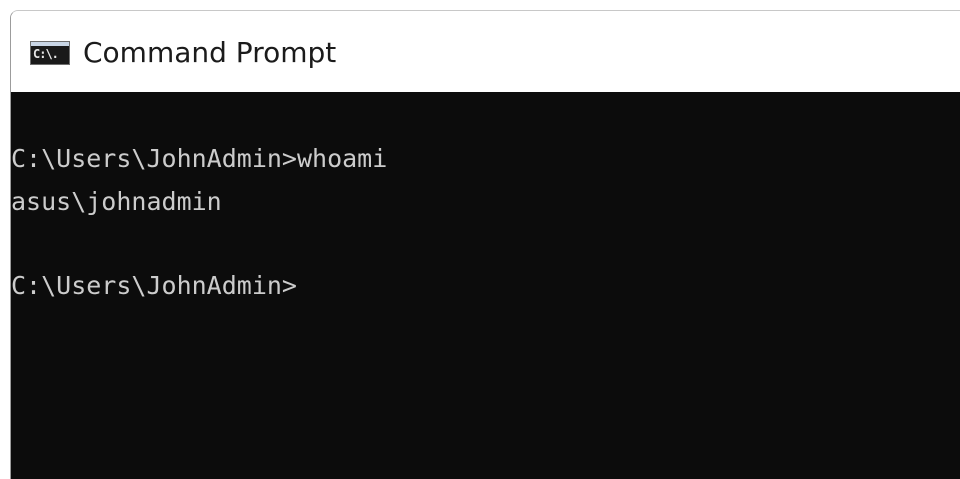  Describe the element at coordinates (199, 158) in the screenshot. I see `console-line-command: C:\Users\JohnAdmin>whoami` at that location.